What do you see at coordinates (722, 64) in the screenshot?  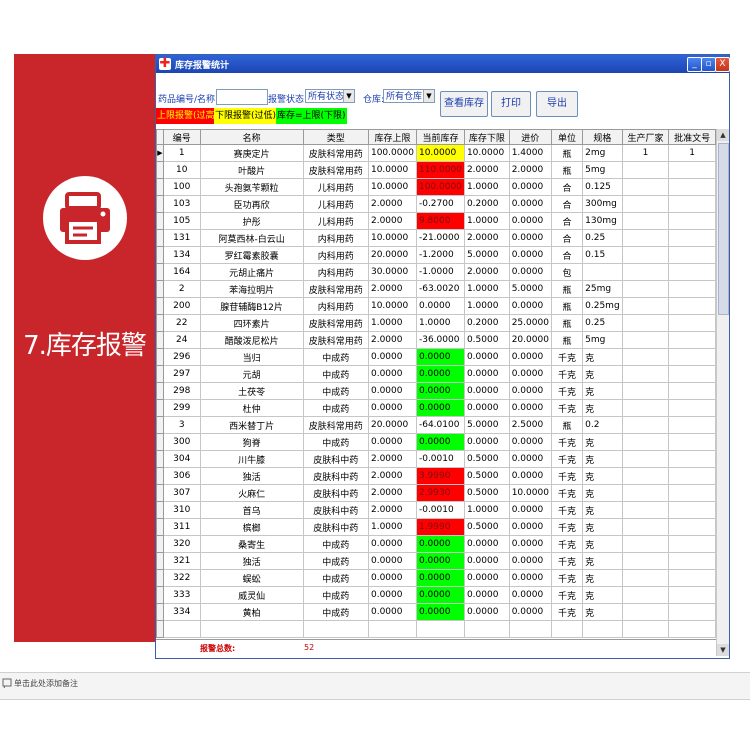 I see `close-button: X` at bounding box center [722, 64].